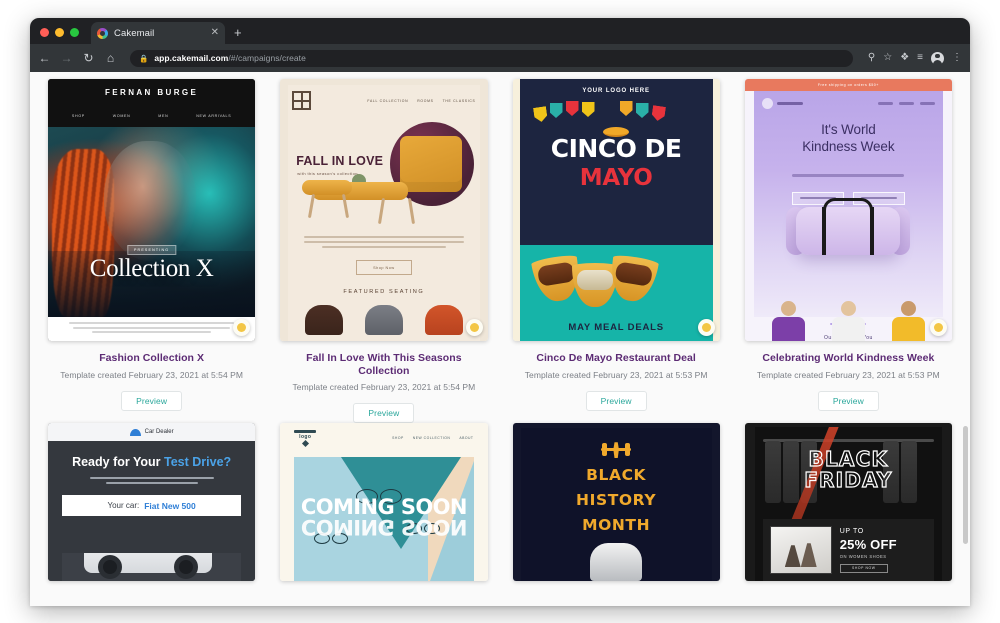 The height and width of the screenshot is (623, 1000). Describe the element at coordinates (144, 58) in the screenshot. I see `lock-icon: 🔒` at that location.